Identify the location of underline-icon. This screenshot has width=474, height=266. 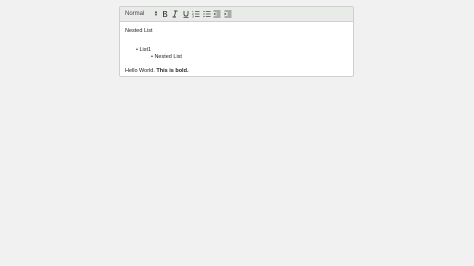
(185, 14).